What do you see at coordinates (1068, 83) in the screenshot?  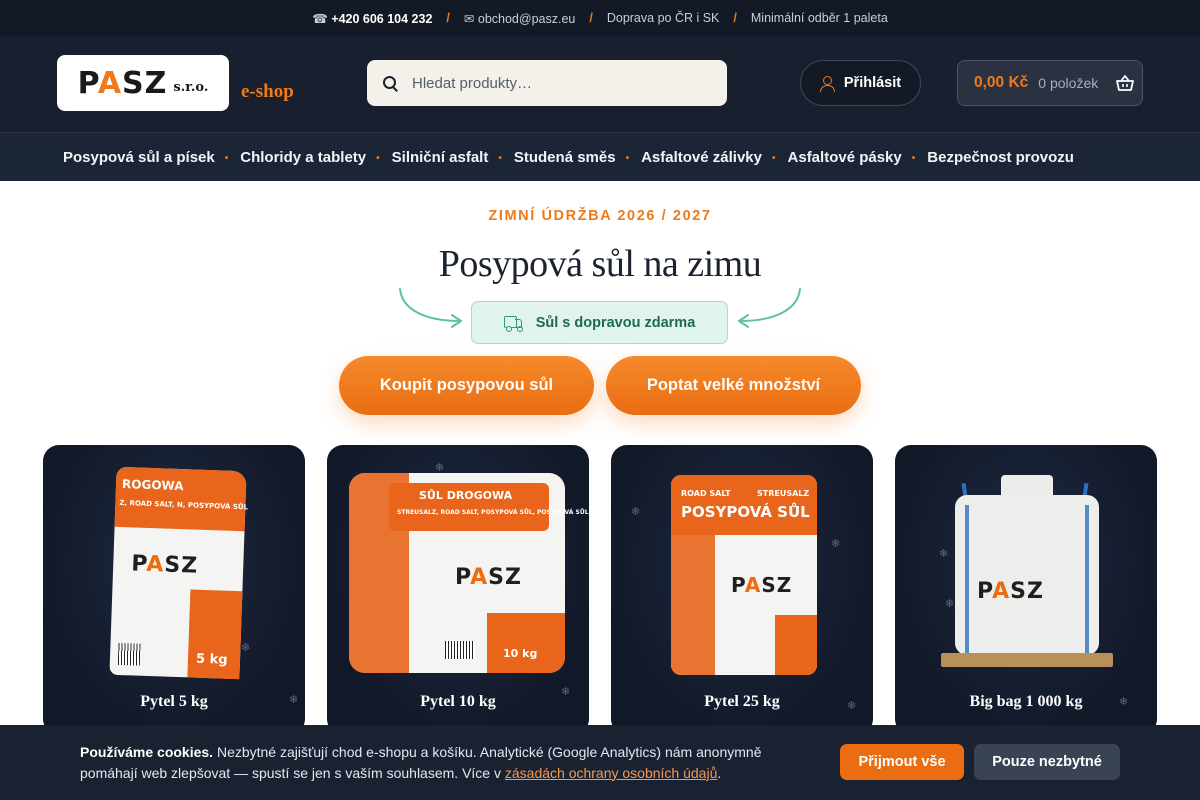 I see `cart-item-count: 0 položek` at bounding box center [1068, 83].